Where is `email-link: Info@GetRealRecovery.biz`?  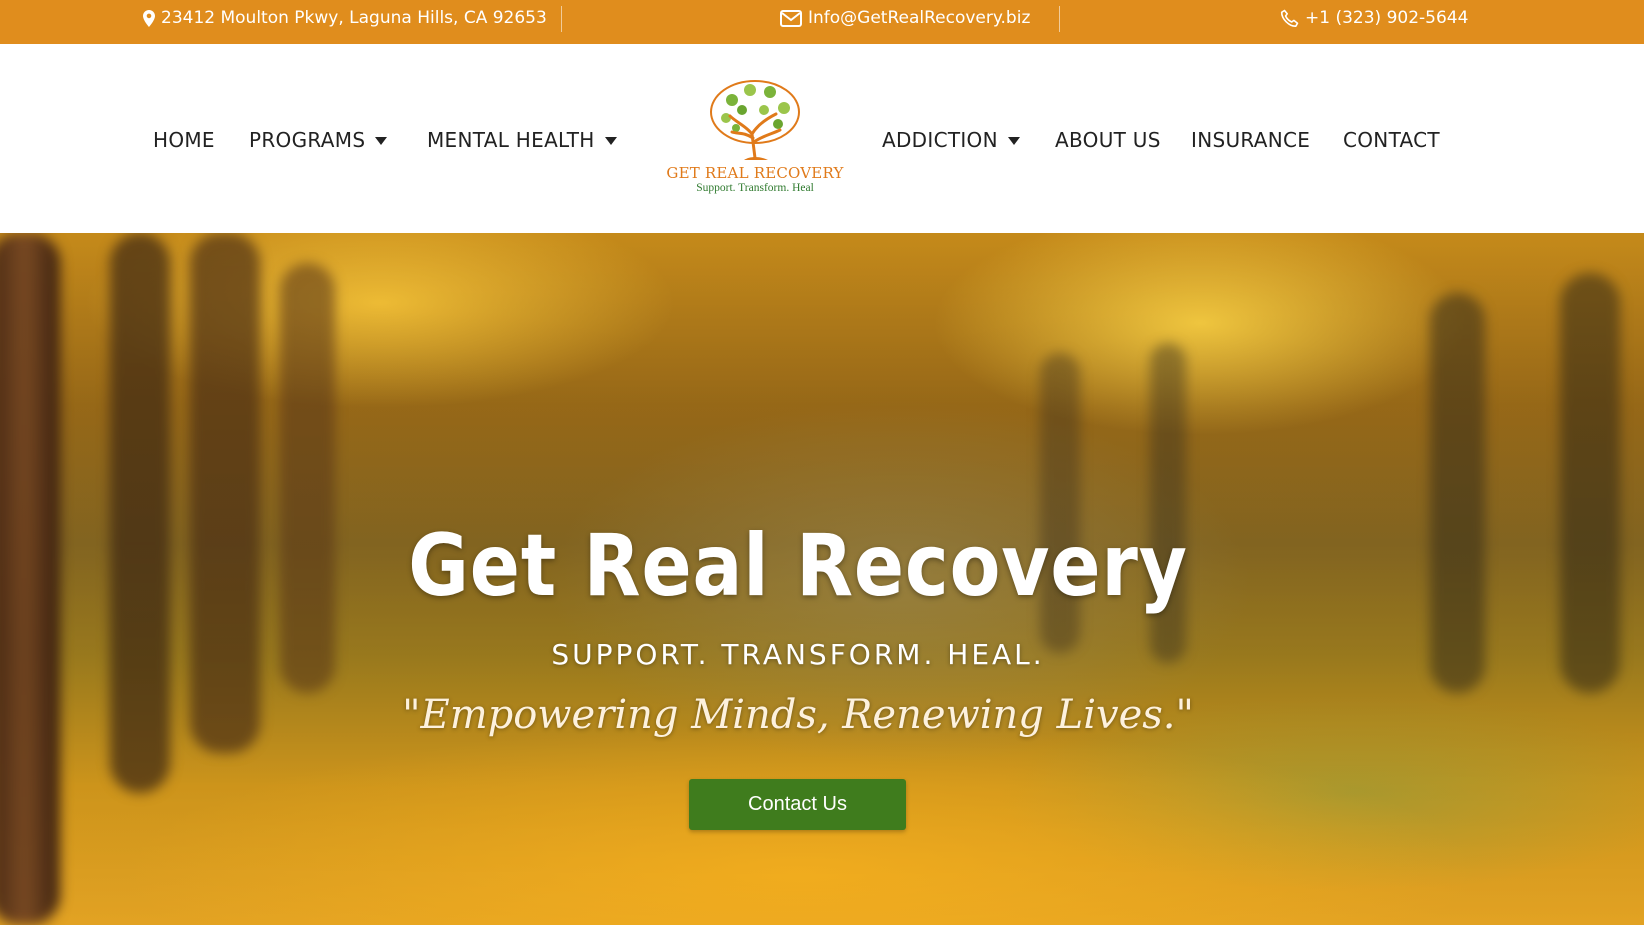
email-link: Info@GetRealRecovery.biz is located at coordinates (919, 18).